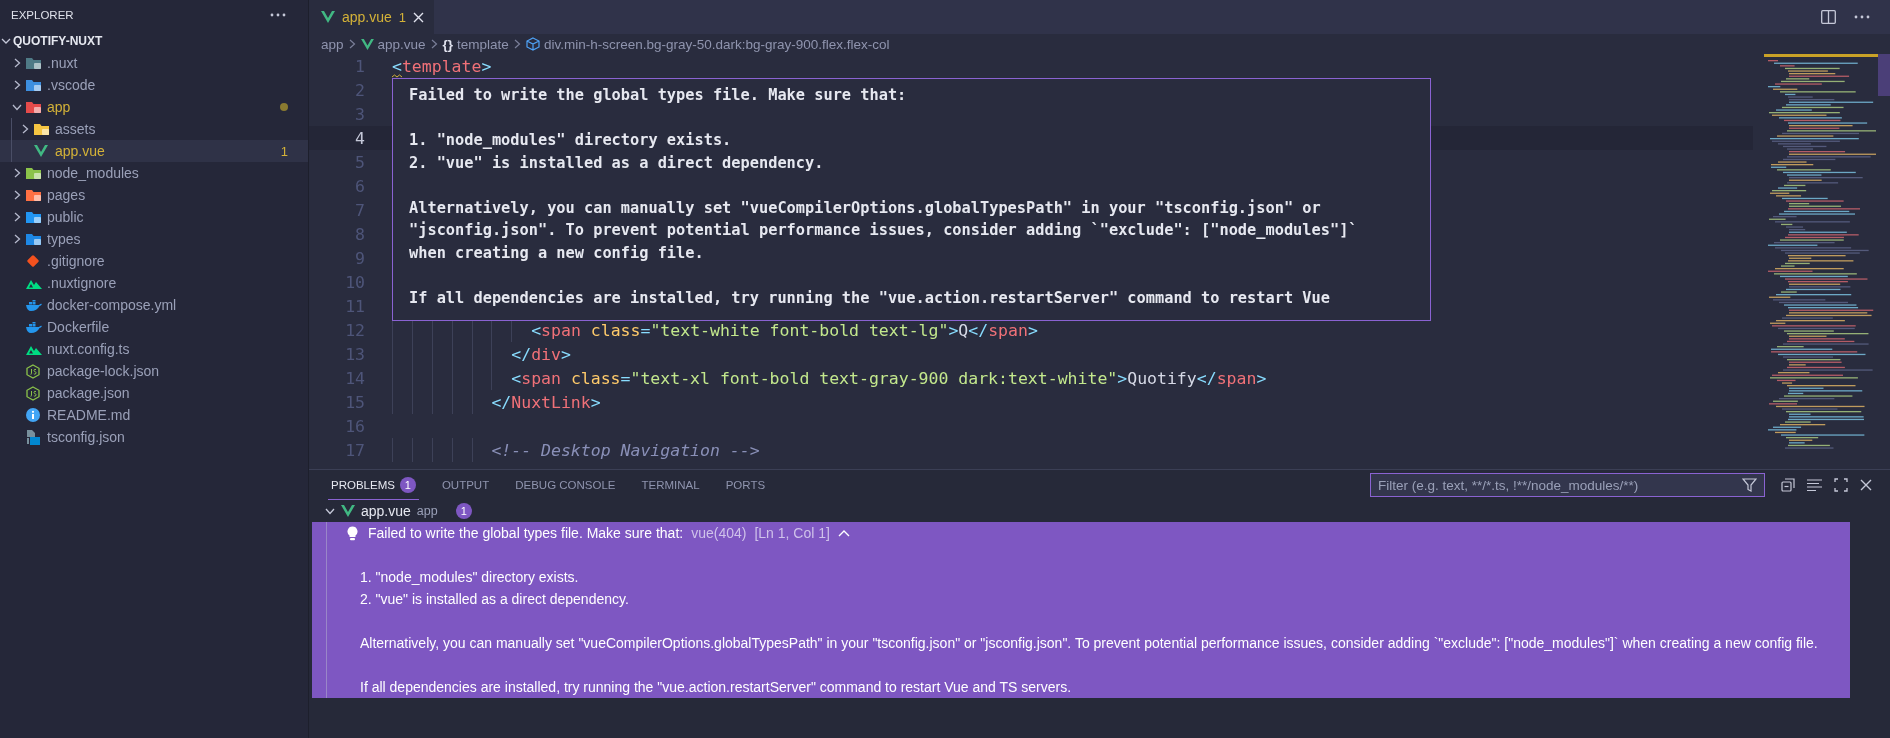  I want to click on tree-item: package-lock.json, so click(154, 371).